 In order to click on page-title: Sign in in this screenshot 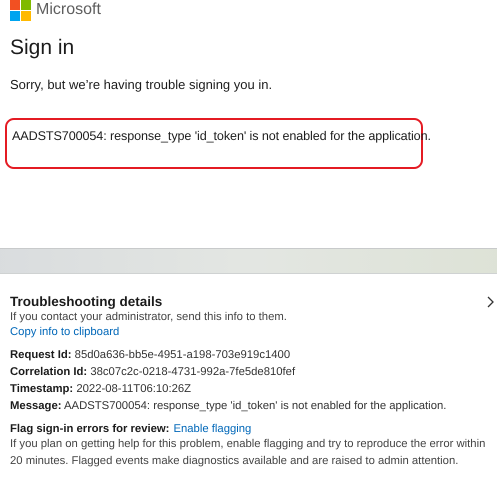, I will do `click(43, 48)`.